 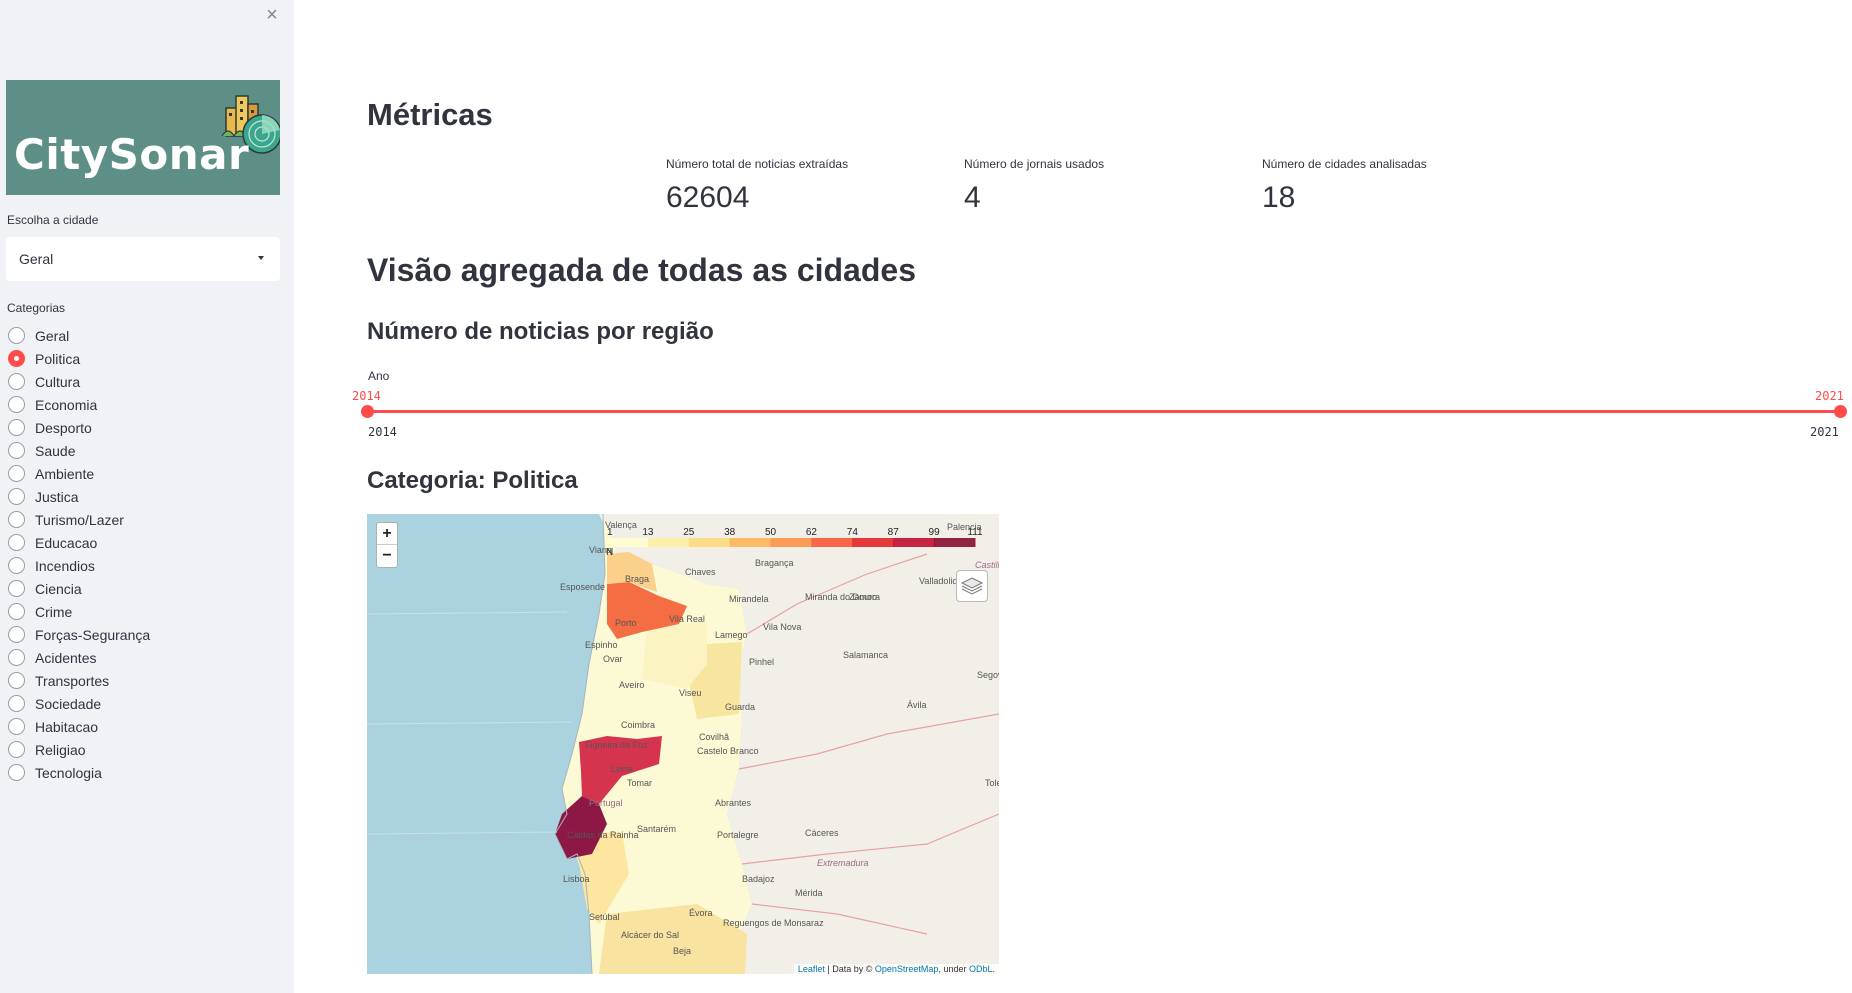 I want to click on map-place-label: Chaves, so click(x=700, y=572).